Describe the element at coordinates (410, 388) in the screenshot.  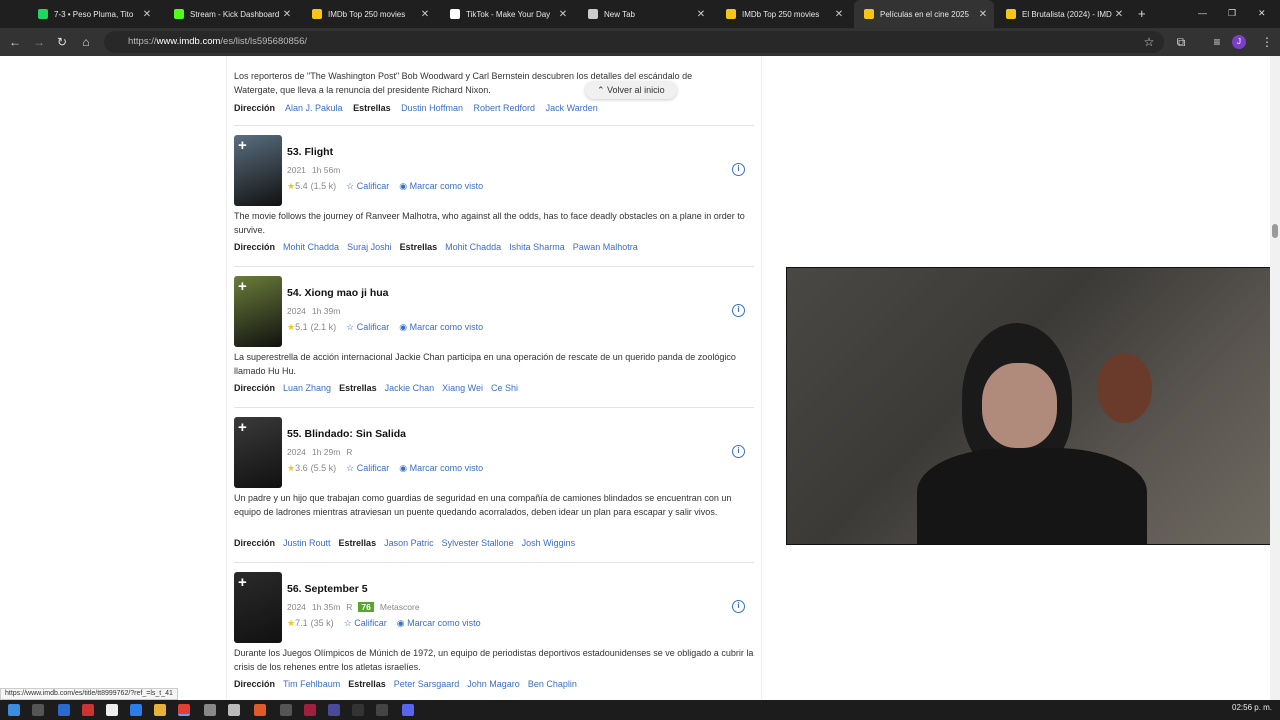
I see `star-link: Jackie Chan` at that location.